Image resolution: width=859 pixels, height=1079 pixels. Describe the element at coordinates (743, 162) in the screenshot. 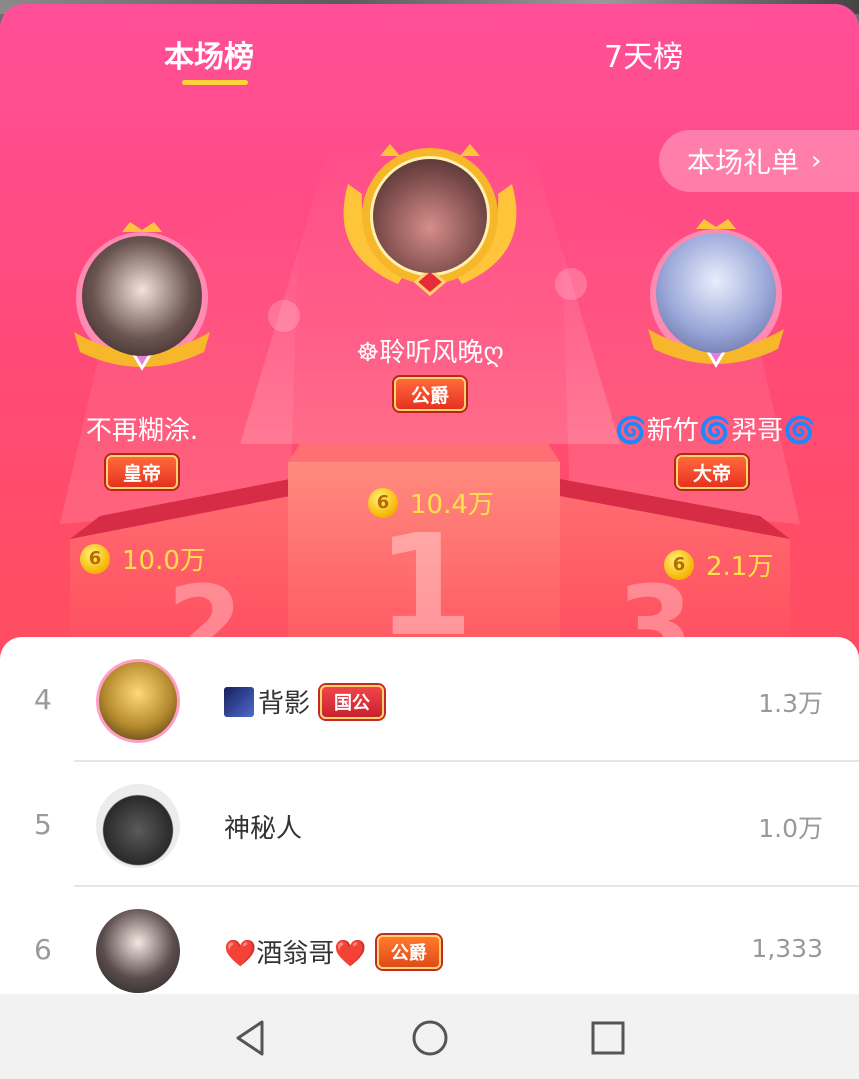

I see `gift-list-label: 本场礼单` at that location.